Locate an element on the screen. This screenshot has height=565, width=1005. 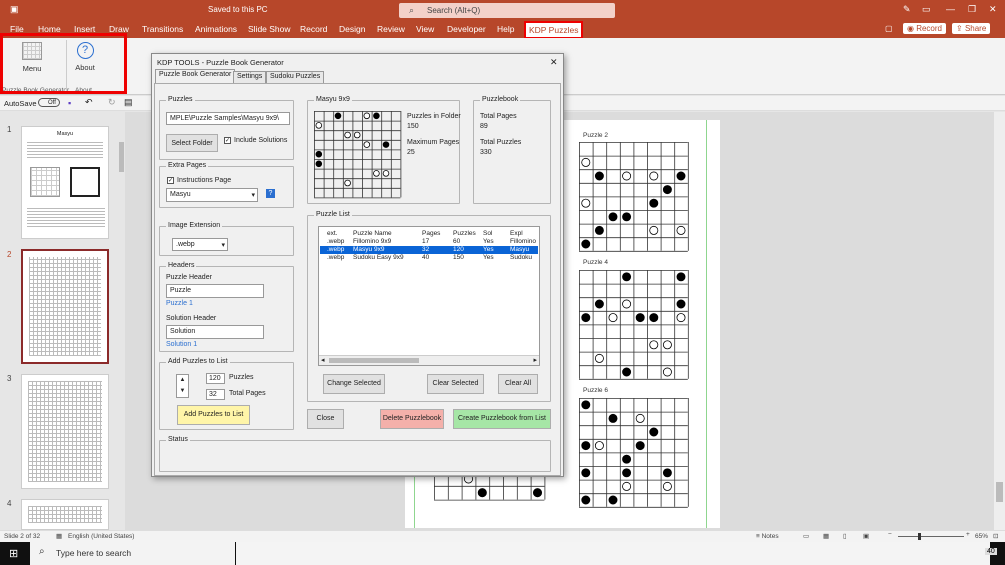
tab-animations: Animations is located at coordinates (216, 29).